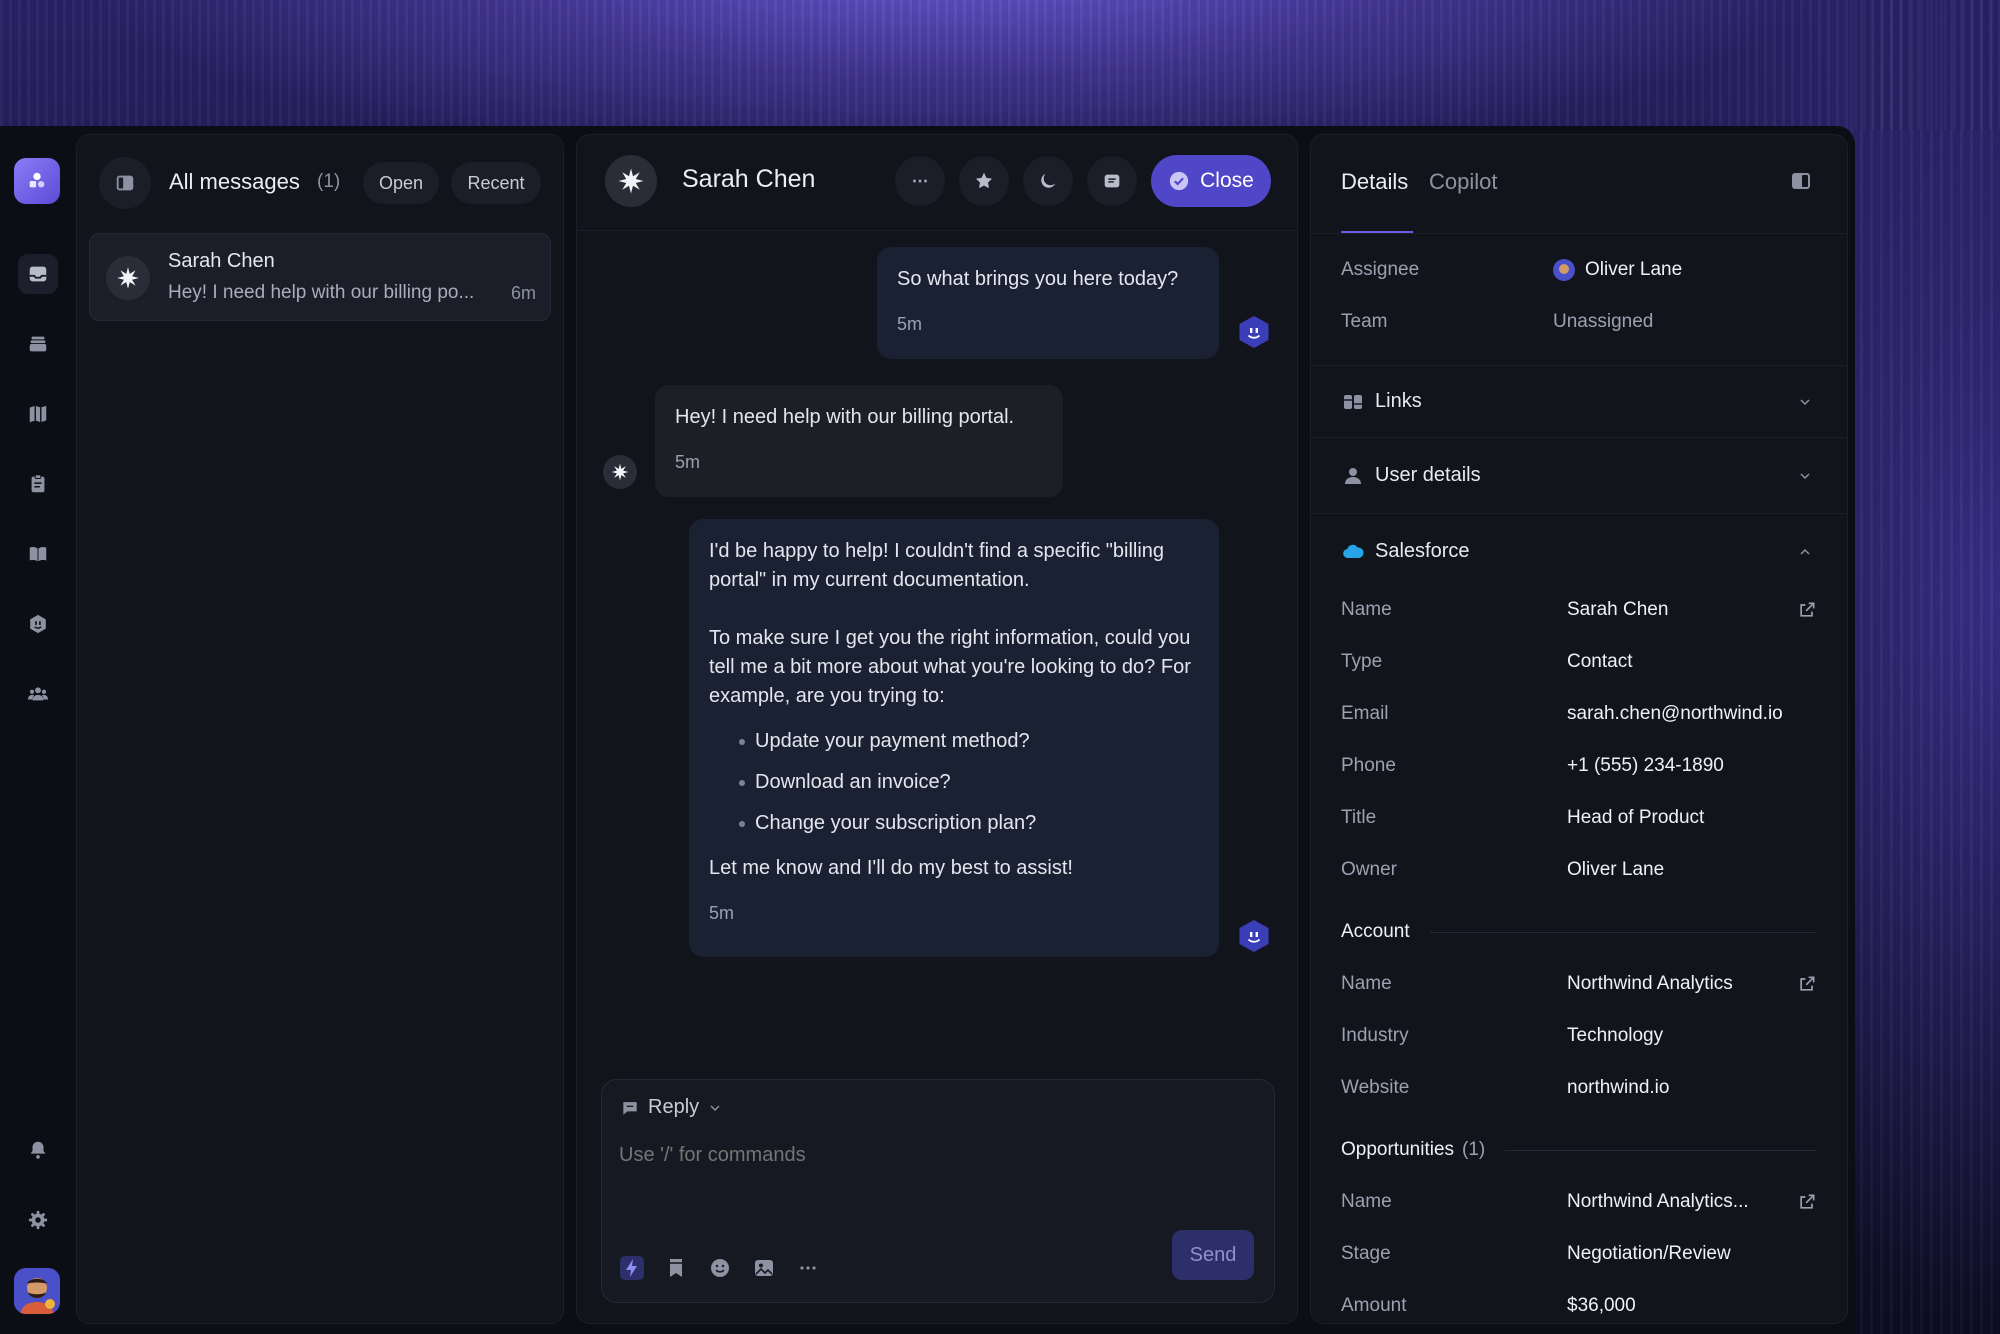 The height and width of the screenshot is (1334, 2000). Describe the element at coordinates (749, 179) in the screenshot. I see `contact-name: Sarah Chen` at that location.